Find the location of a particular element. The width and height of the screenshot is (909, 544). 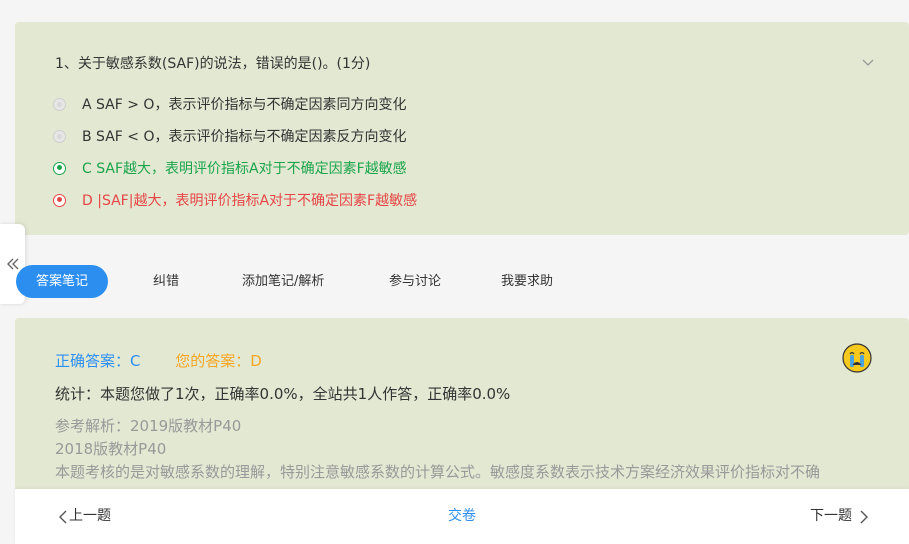

analysis-line: 参考解析：2019版教材P40 is located at coordinates (148, 426).